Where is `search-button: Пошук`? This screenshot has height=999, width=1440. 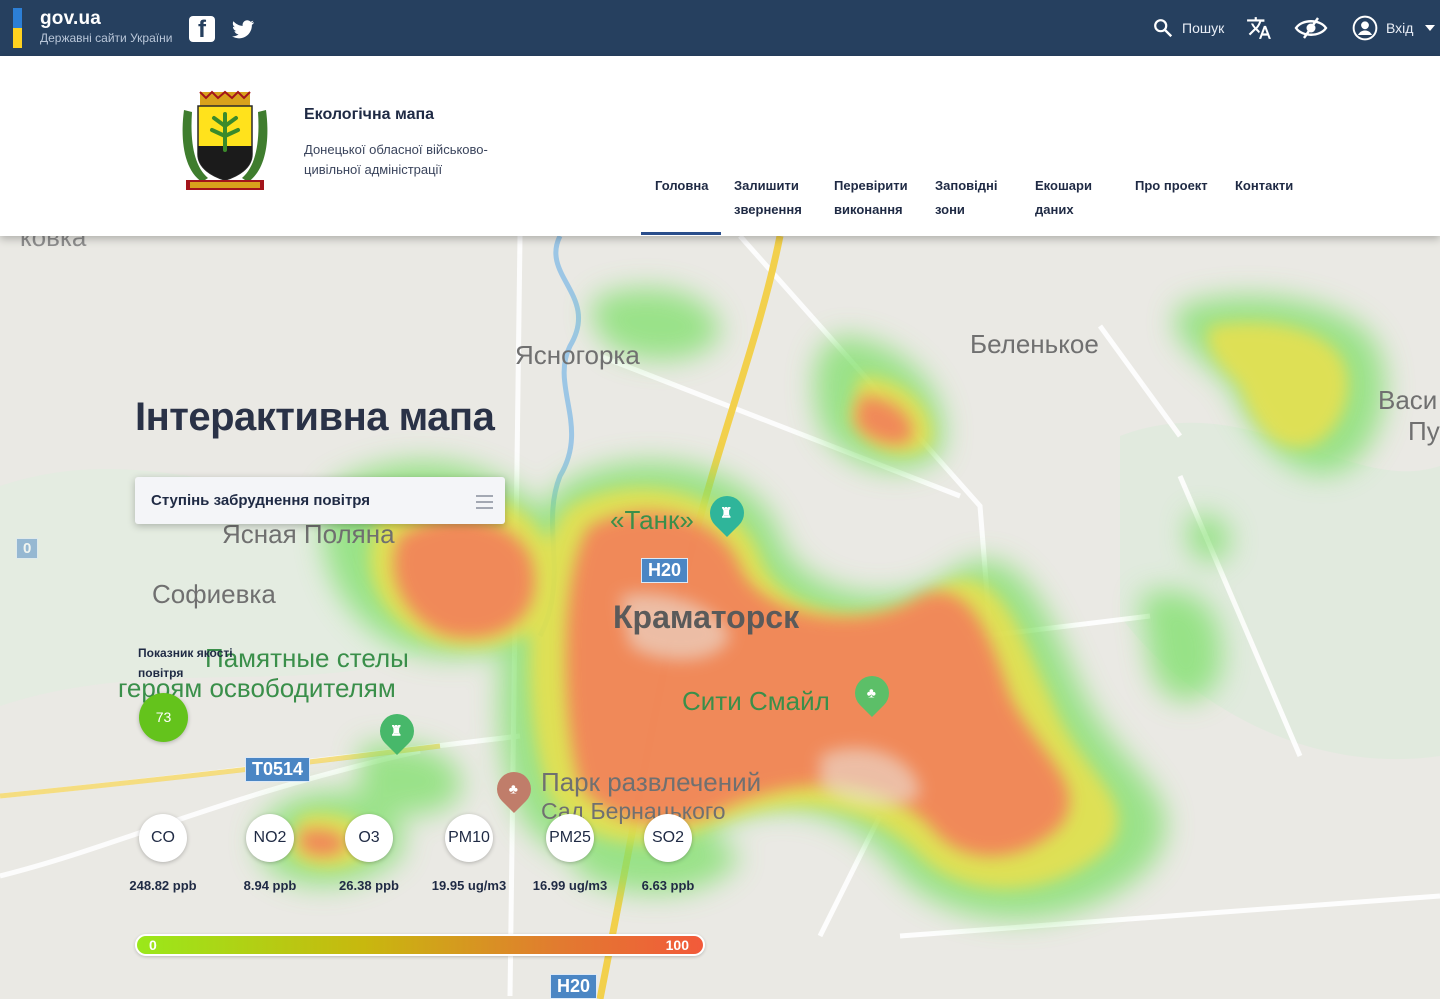
search-button: Пошук is located at coordinates (1188, 28).